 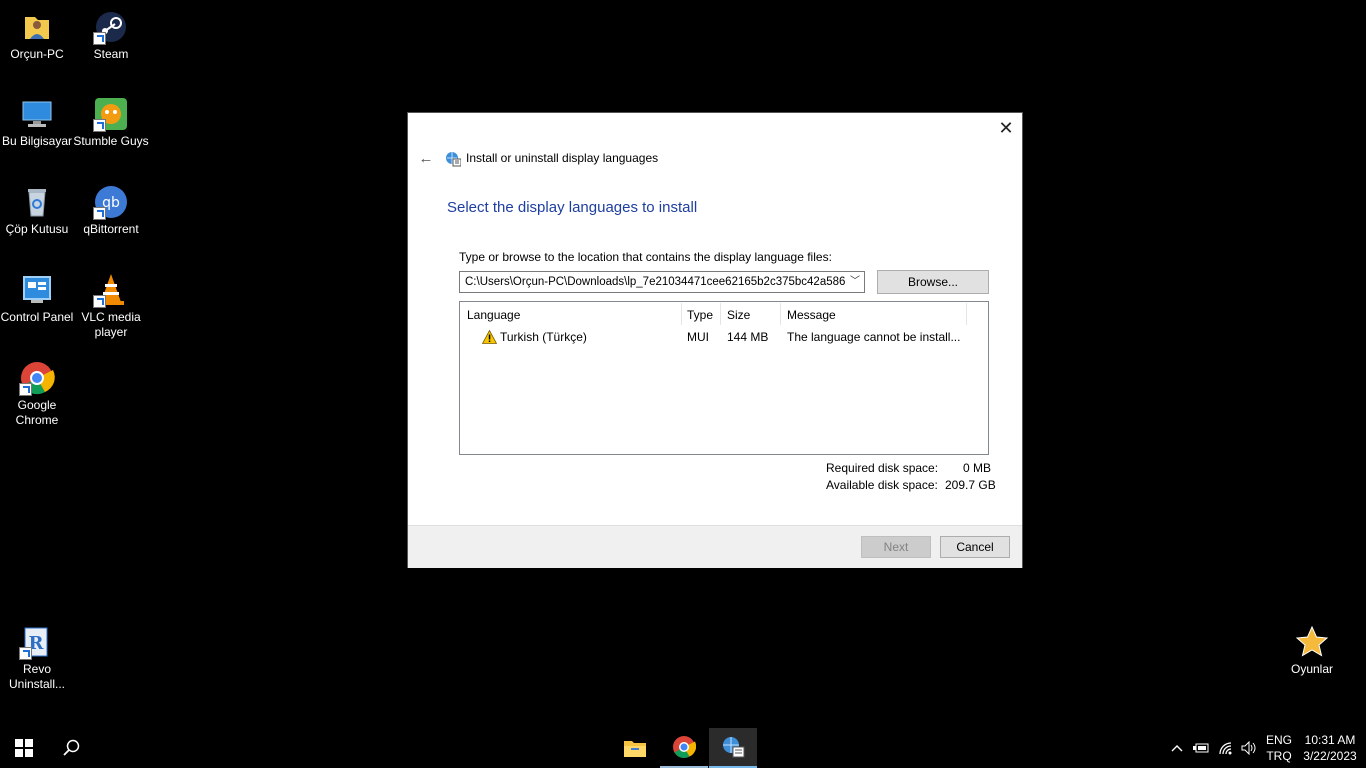 I want to click on clock-date: 3/22/2023, so click(x=1330, y=756).